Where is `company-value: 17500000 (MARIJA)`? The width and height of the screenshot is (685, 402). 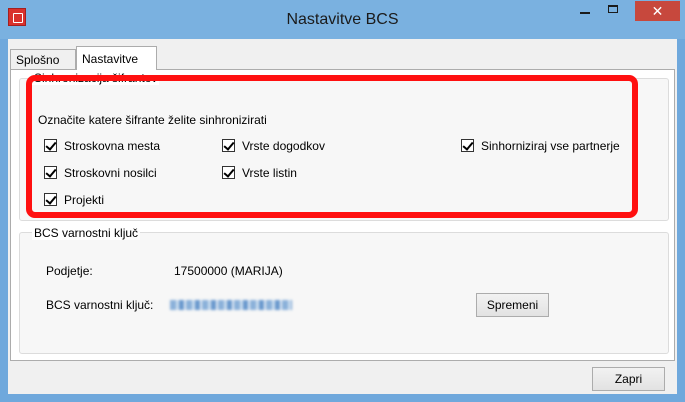
company-value: 17500000 (MARIJA) is located at coordinates (228, 271).